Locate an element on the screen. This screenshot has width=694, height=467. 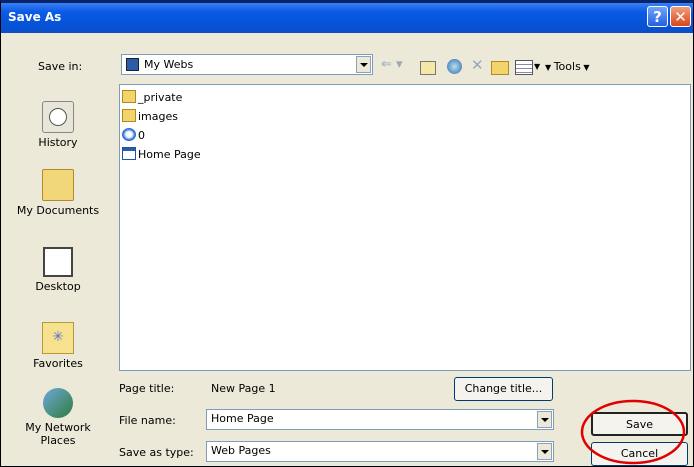
place-favorites: ✳ Favorites is located at coordinates (58, 346).